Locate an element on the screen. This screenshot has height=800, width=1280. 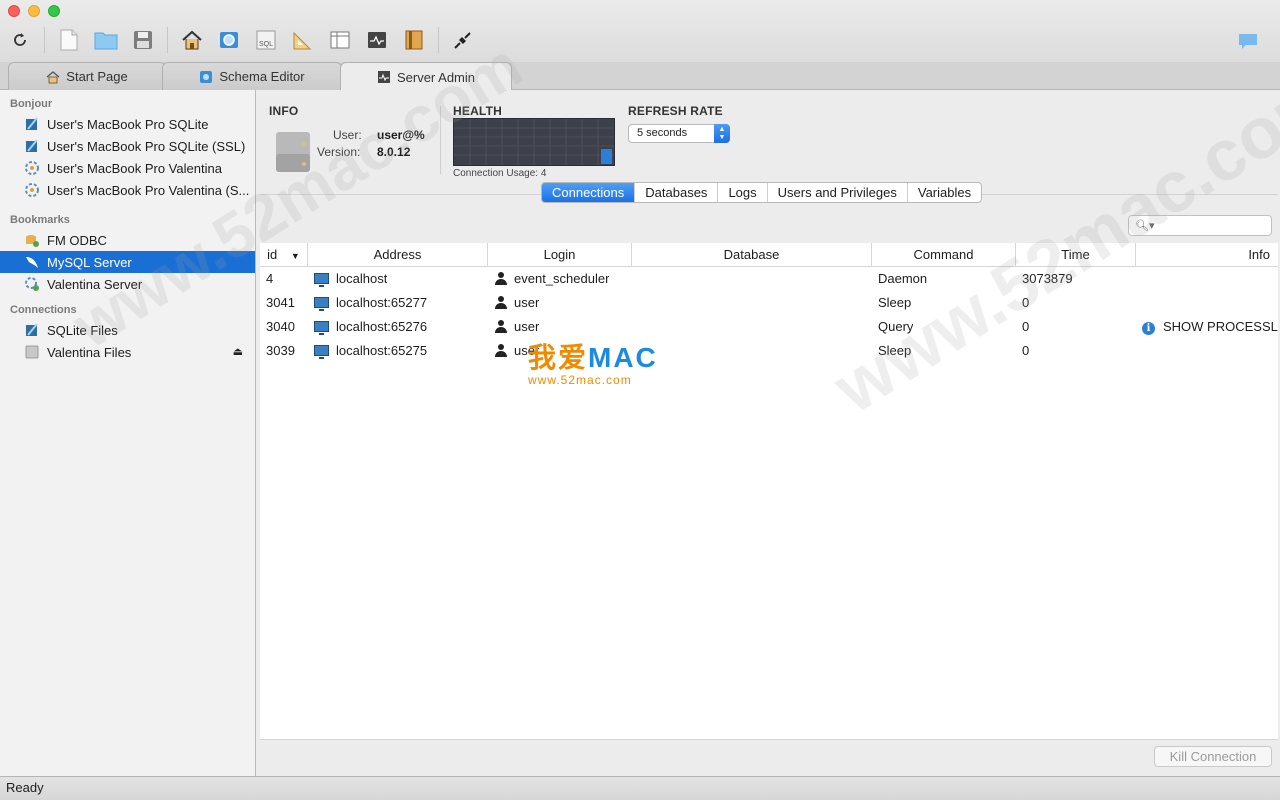
zoom-window-button is located at coordinates (54, 11).